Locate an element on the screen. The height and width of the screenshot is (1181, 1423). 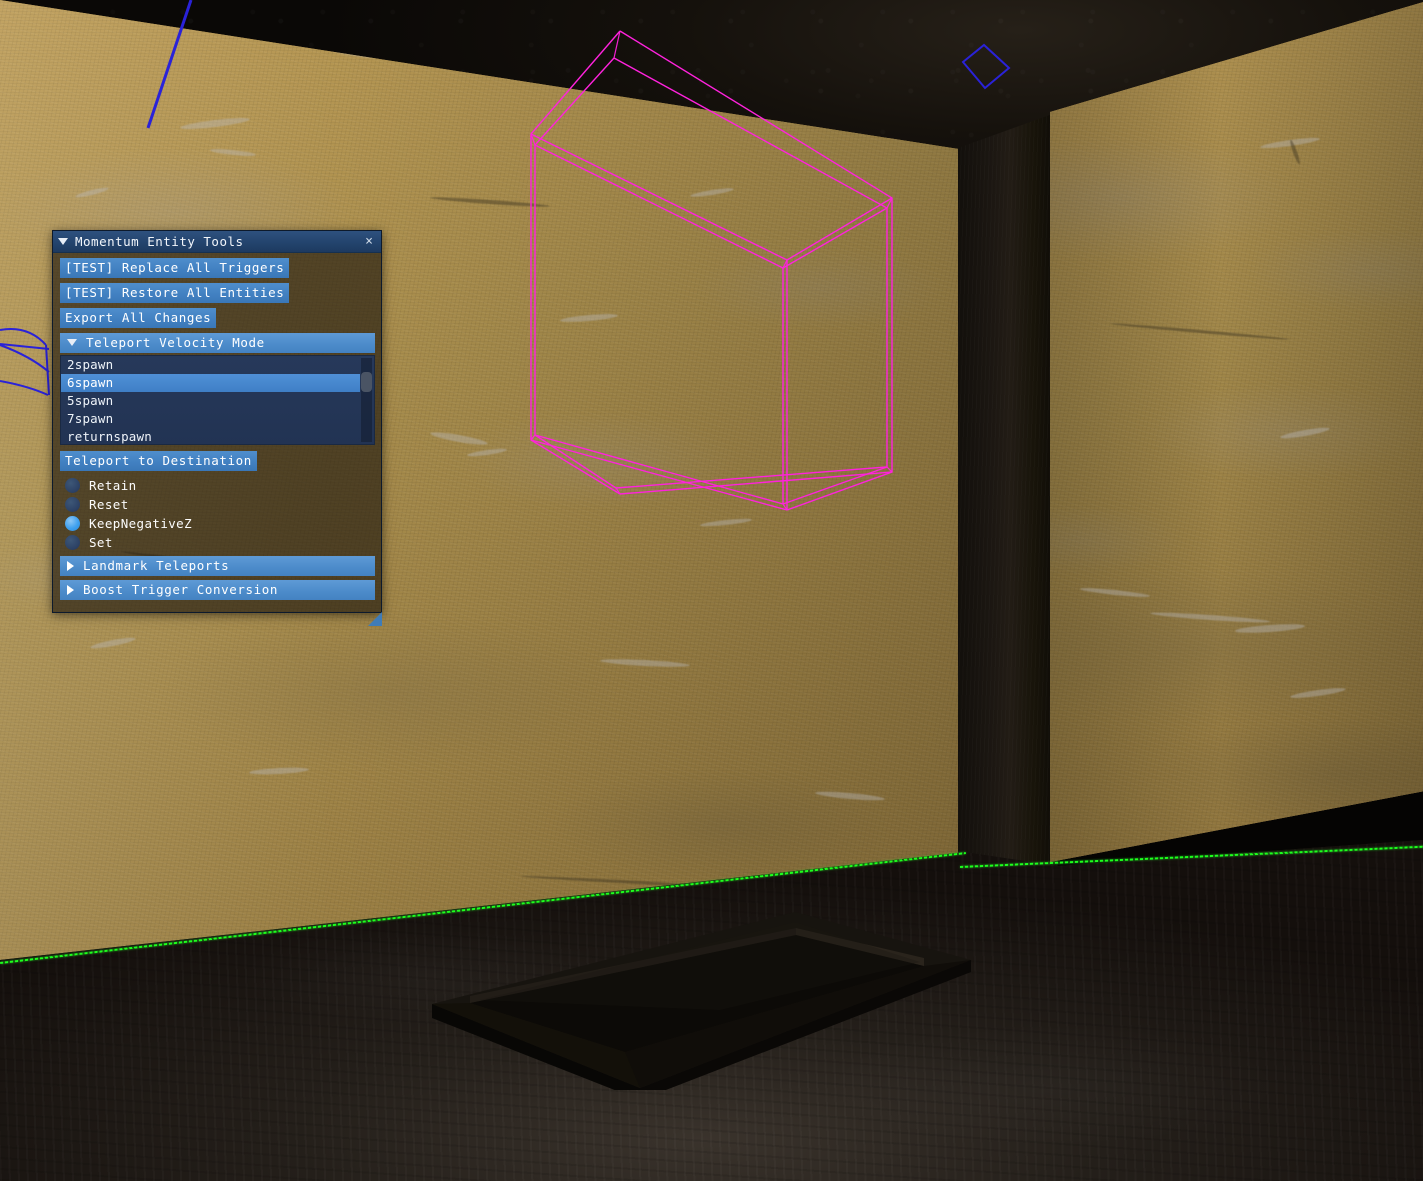
radio-label: Reset is located at coordinates (109, 504).